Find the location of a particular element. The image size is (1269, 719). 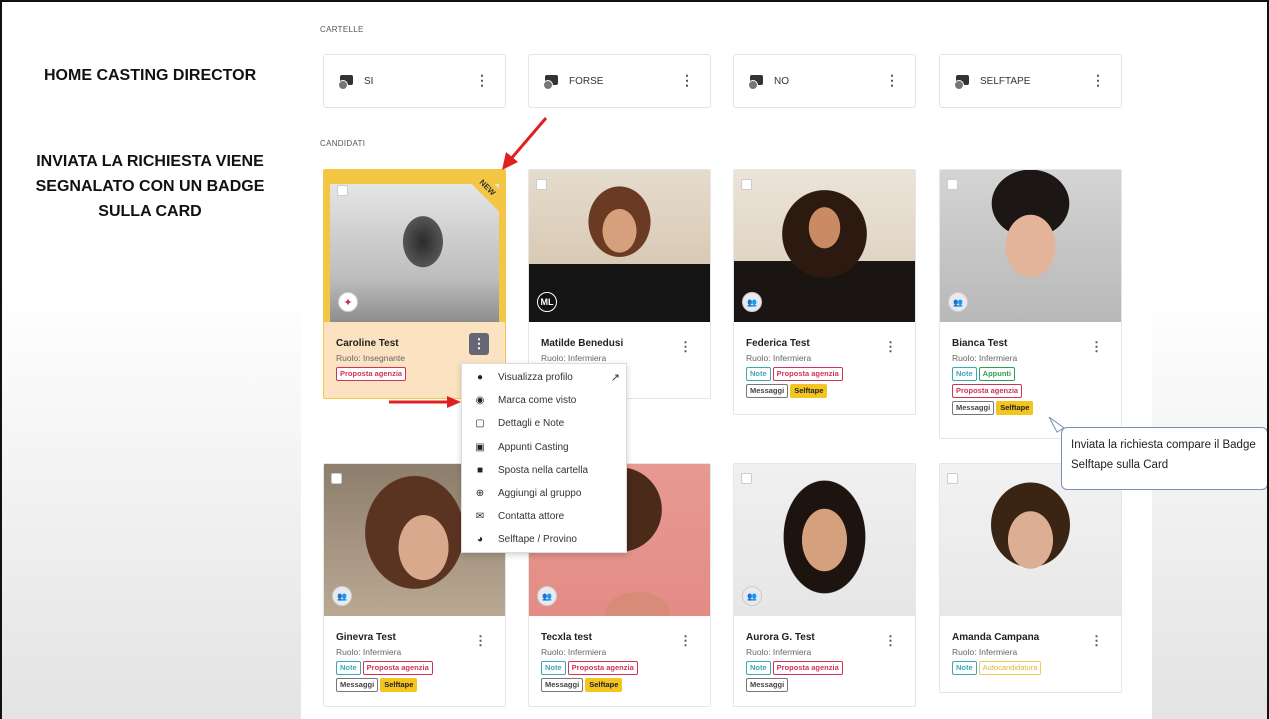

menu-item-label: Contatta attore is located at coordinates (531, 517).